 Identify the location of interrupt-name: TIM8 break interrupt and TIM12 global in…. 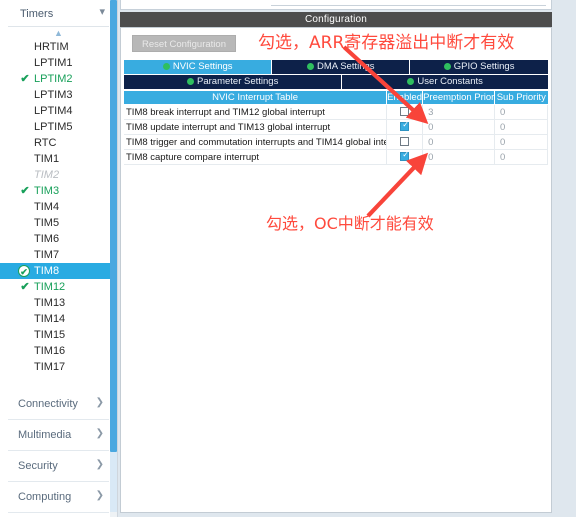
(256, 112).